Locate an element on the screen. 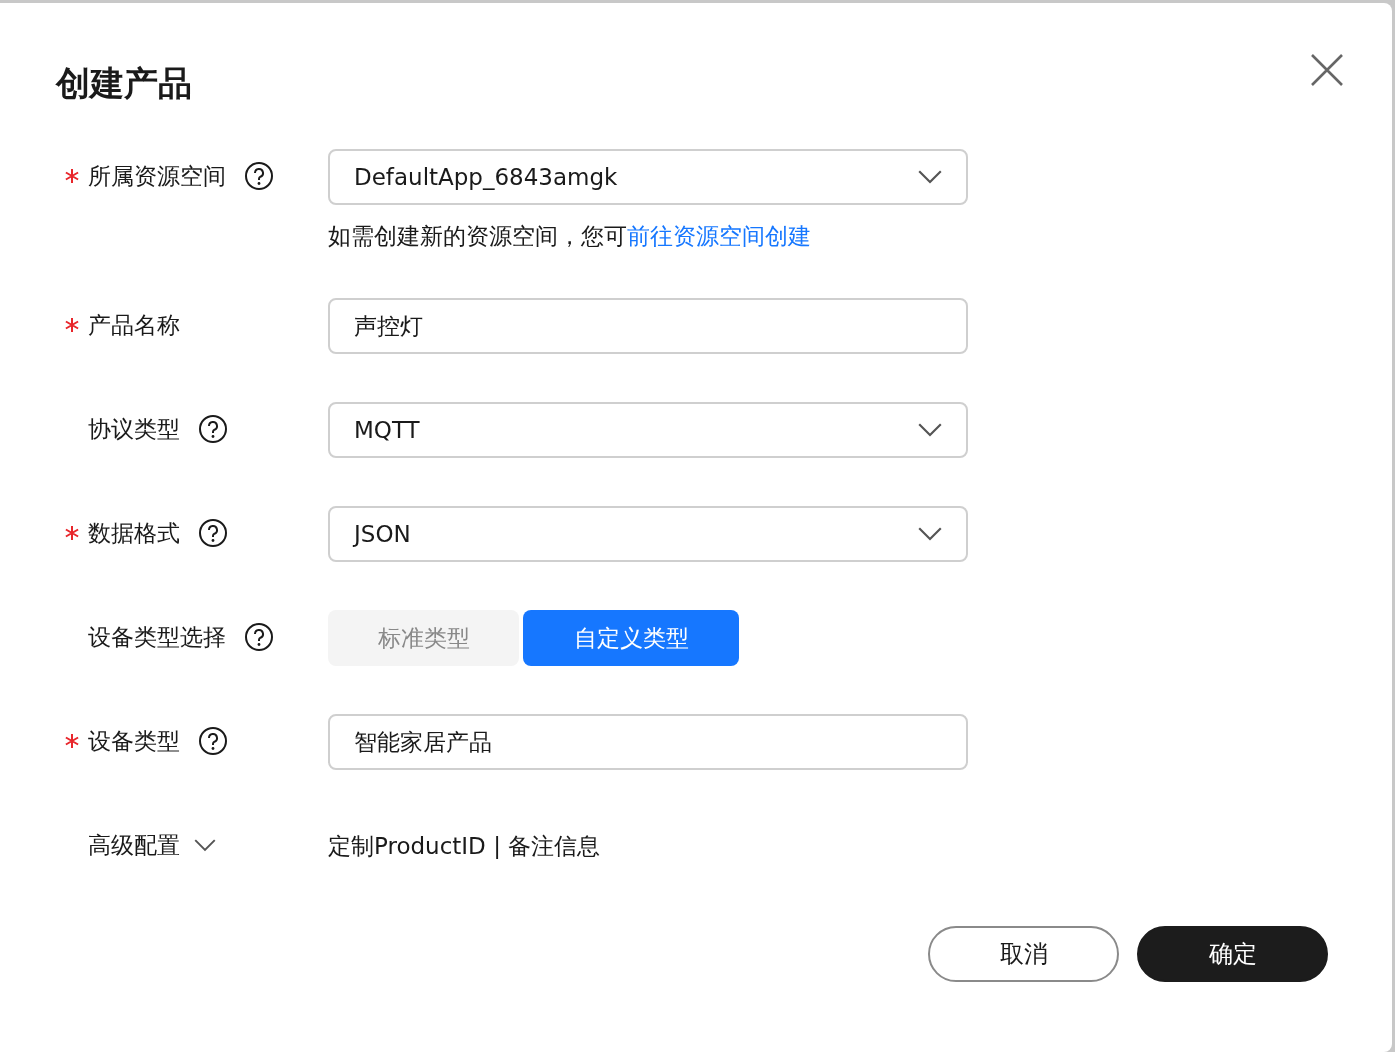  advanced-summary: 定制ProductID | 备注信息 is located at coordinates (464, 846).